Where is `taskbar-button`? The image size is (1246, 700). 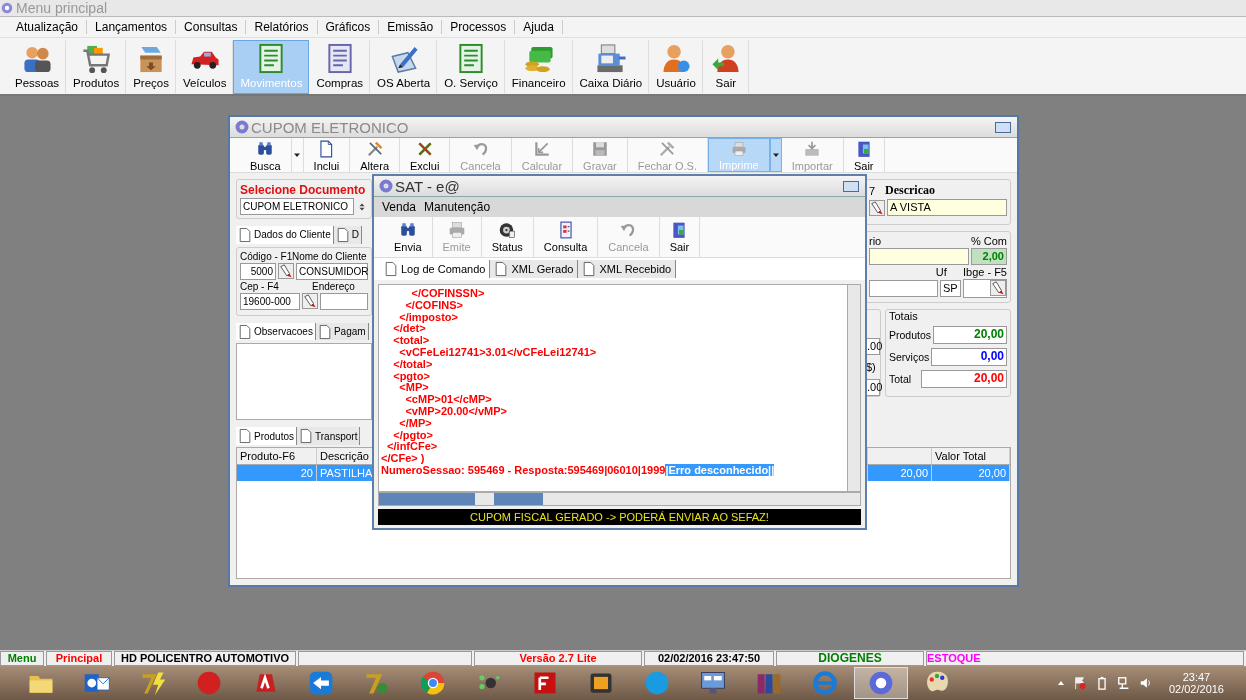 taskbar-button is located at coordinates (881, 683).